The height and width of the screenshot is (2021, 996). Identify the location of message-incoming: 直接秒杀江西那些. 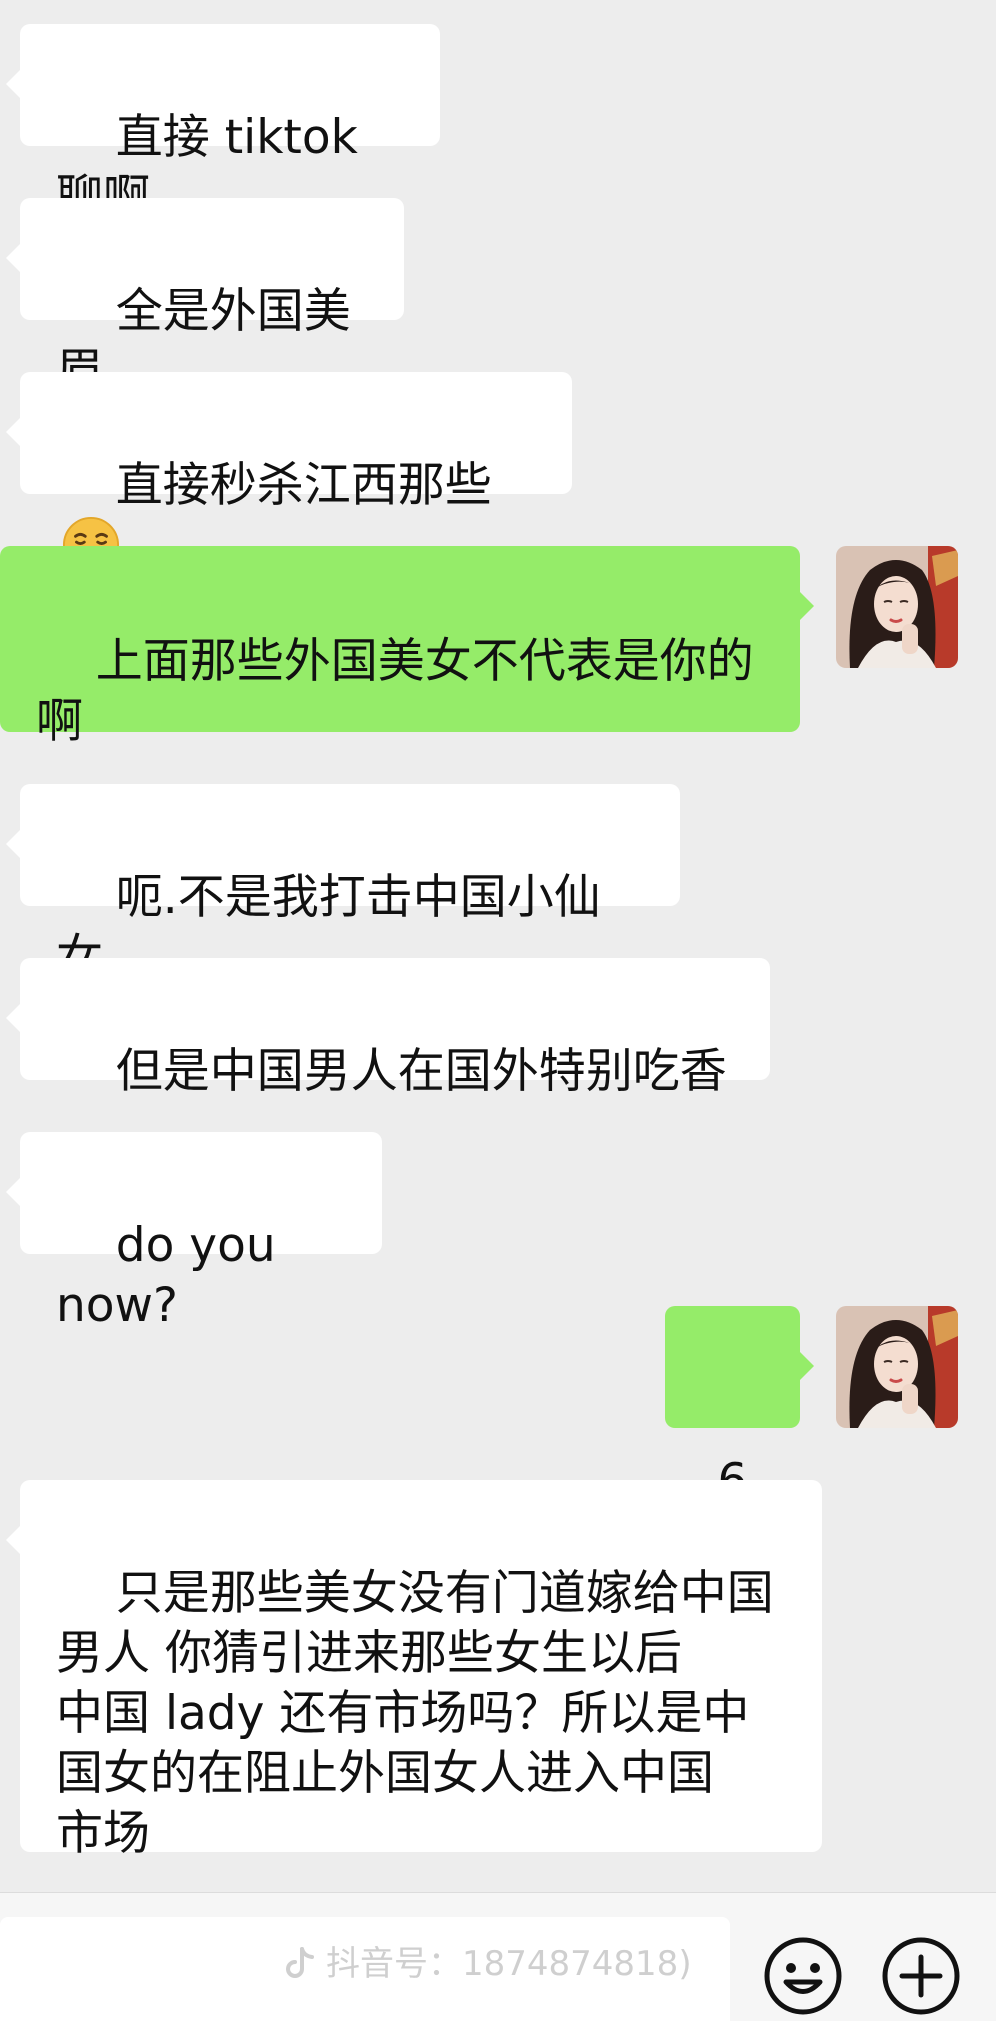
(289, 473).